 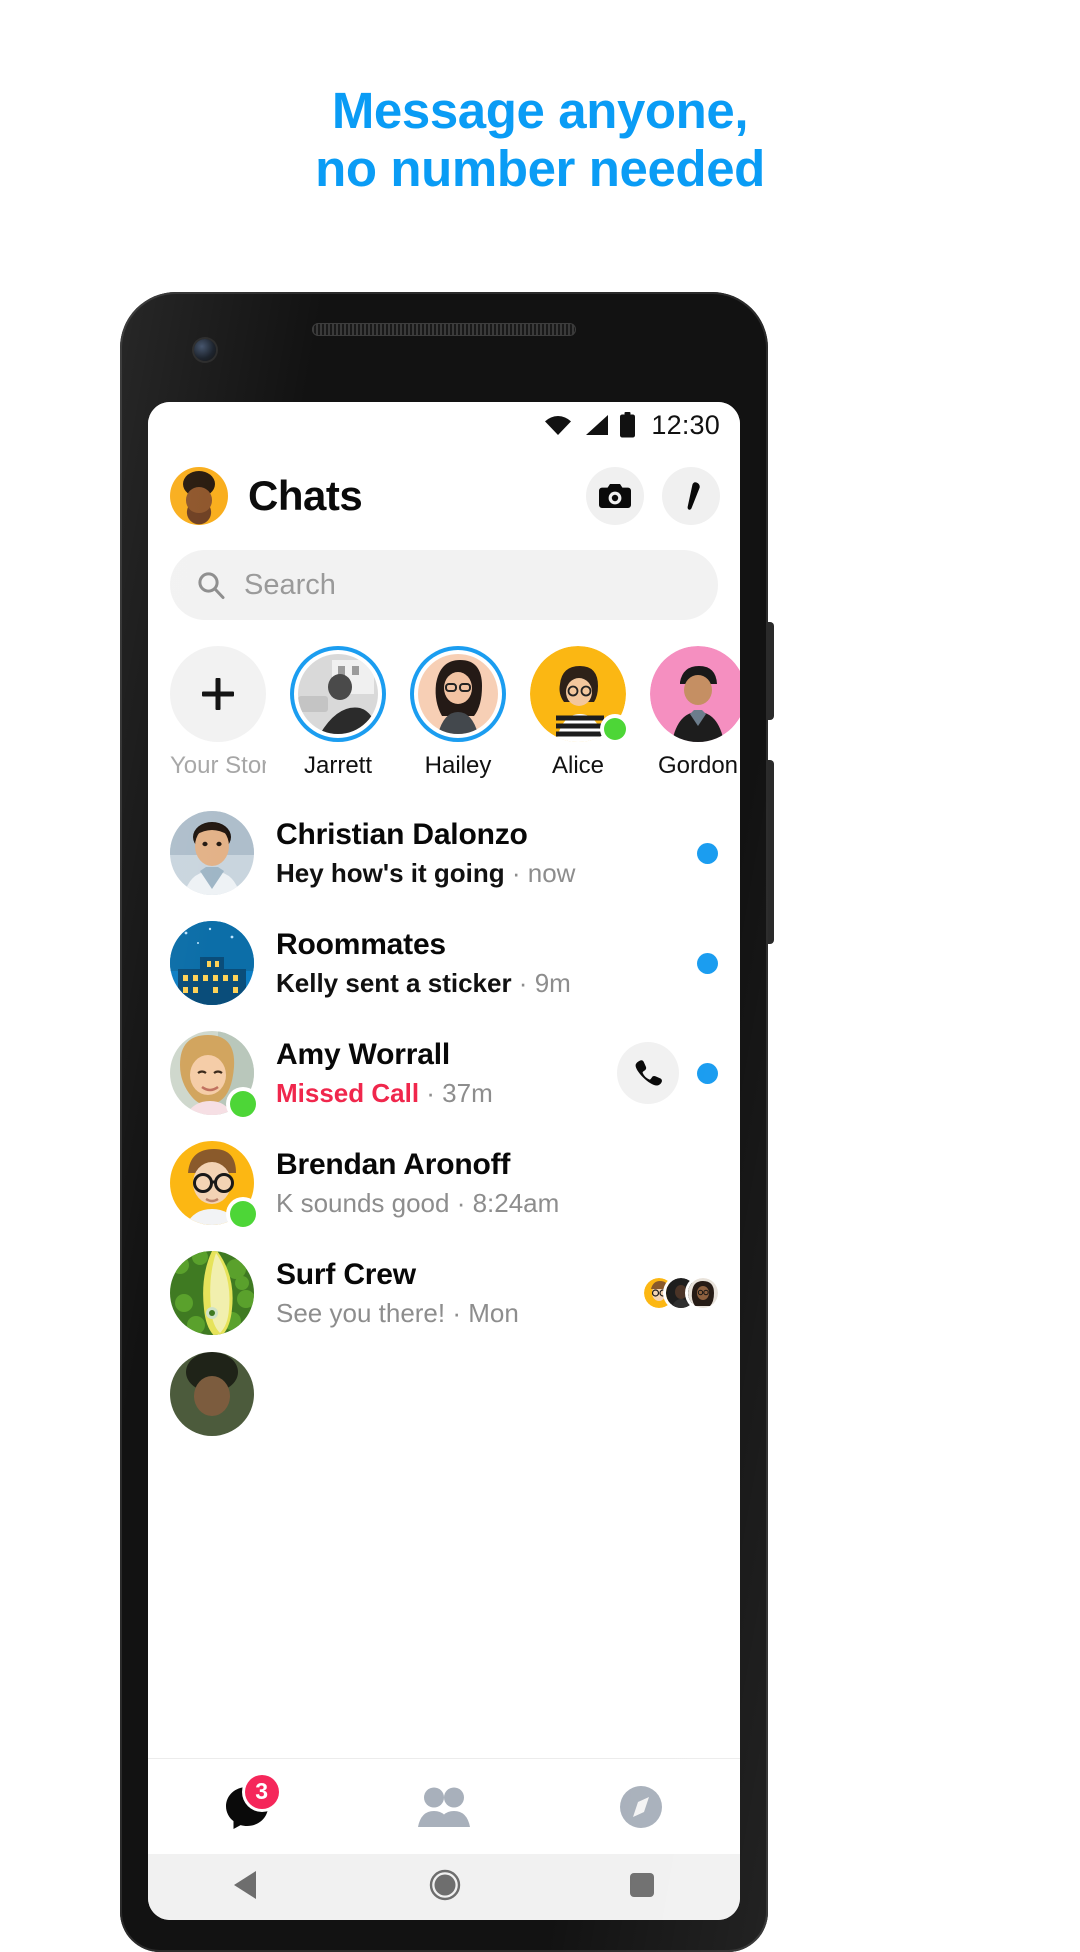 I want to click on table-row: Surf Crew See you there! · Mon, so click(x=444, y=1293).